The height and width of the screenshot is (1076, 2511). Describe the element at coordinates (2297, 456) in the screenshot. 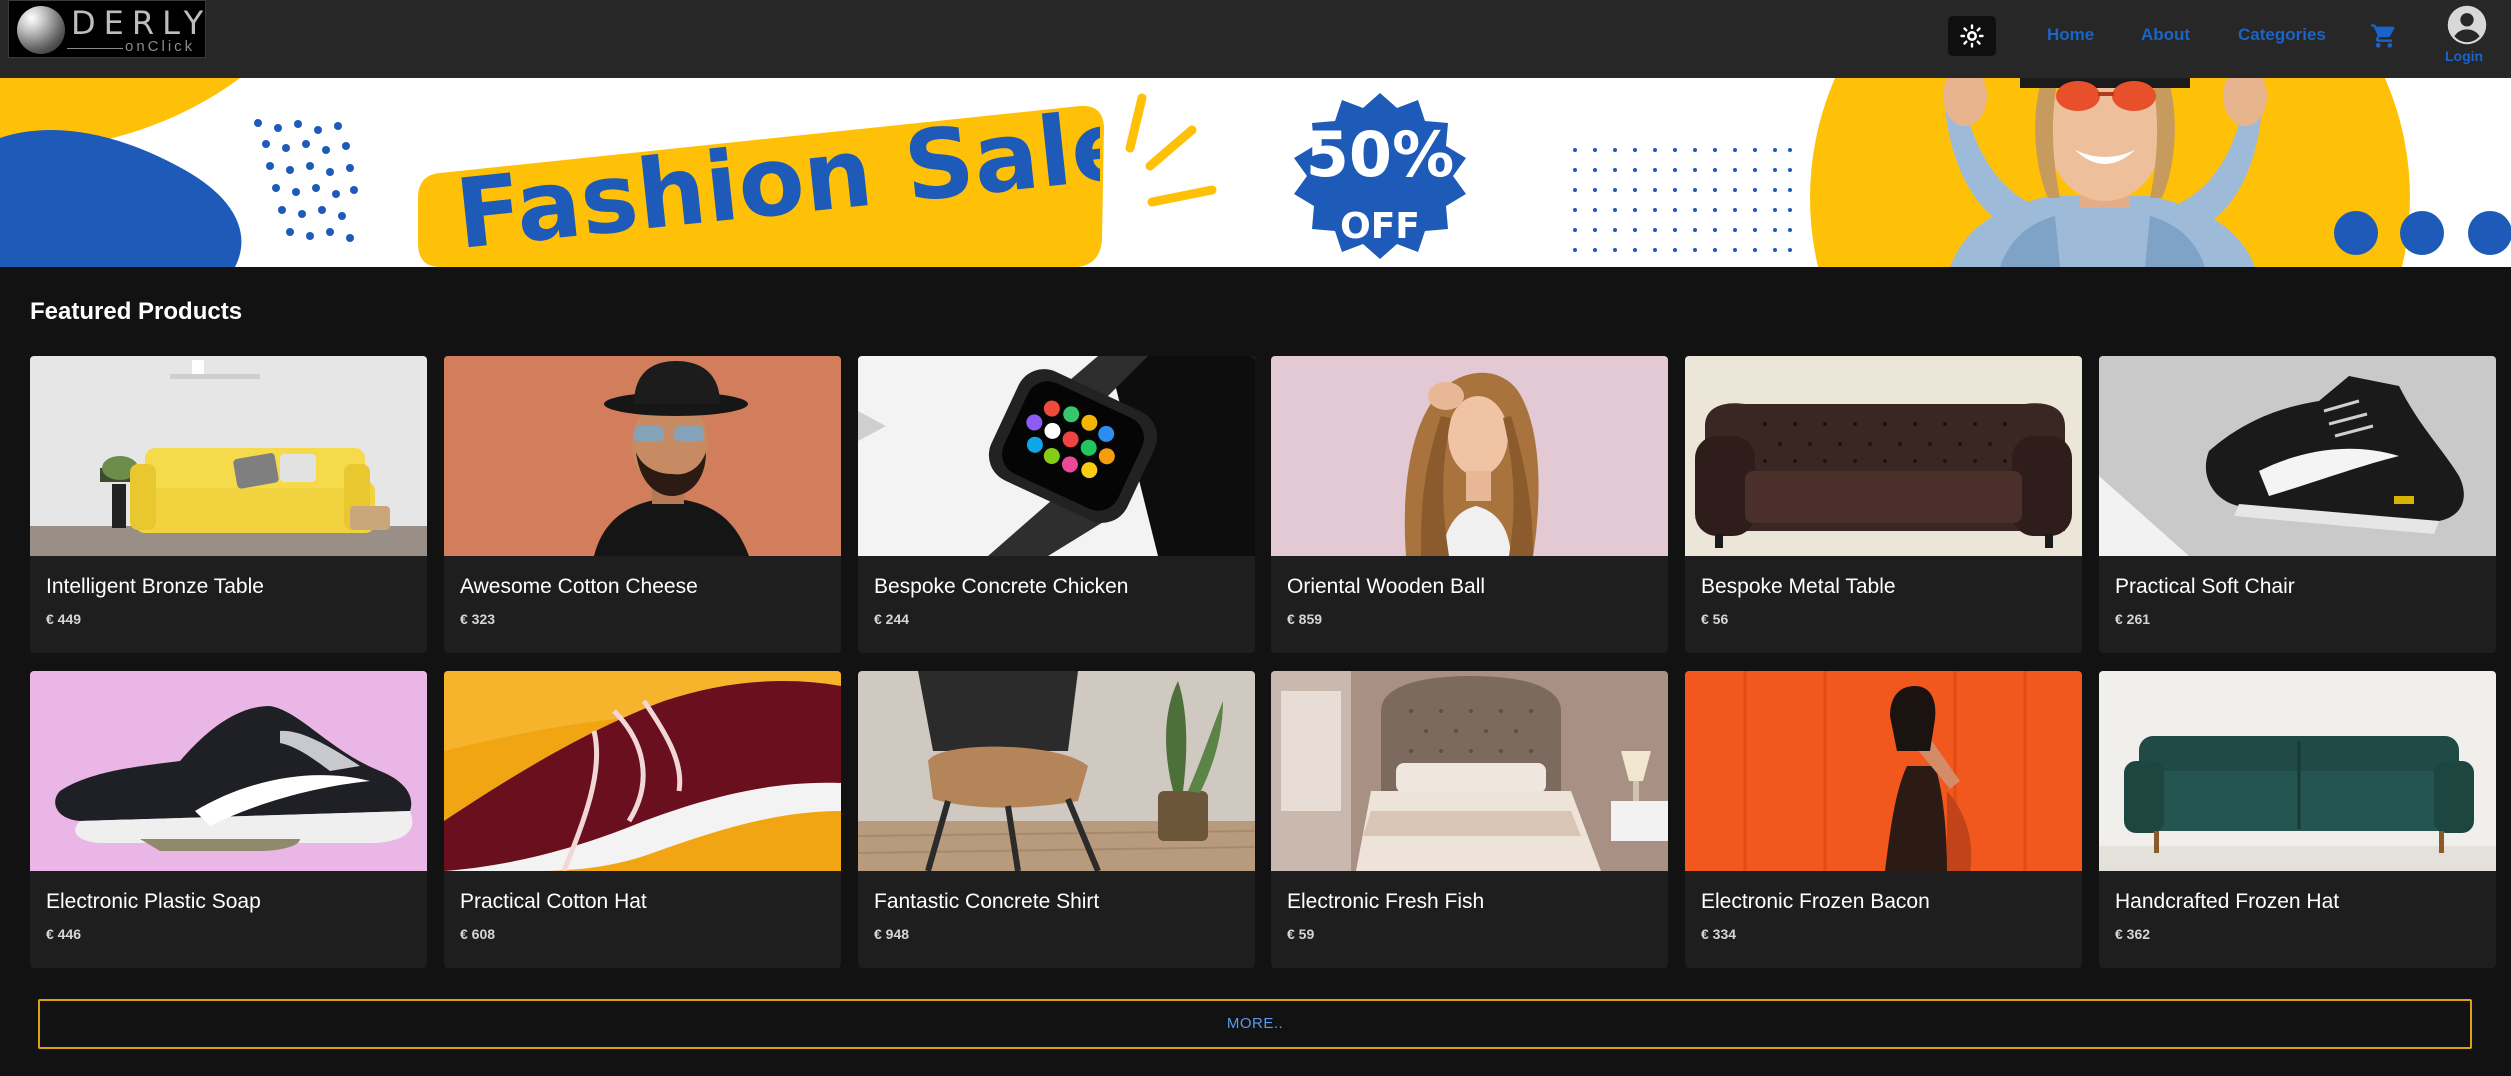

I see `product-image-black-sneaker` at that location.